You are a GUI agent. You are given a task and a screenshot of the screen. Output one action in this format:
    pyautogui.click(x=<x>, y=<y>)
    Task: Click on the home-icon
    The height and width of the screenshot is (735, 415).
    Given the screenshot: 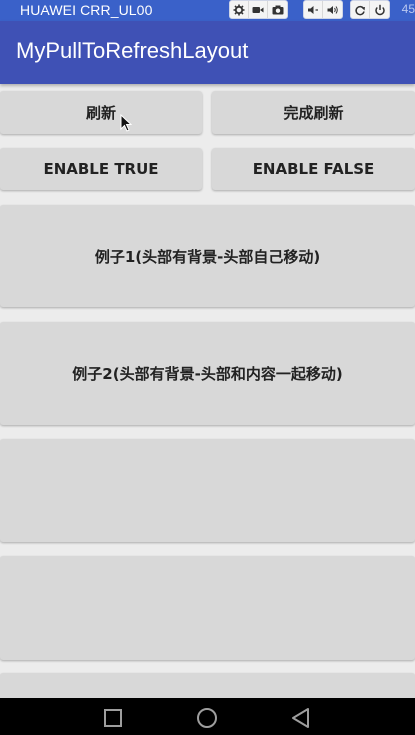 What is the action you would take?
    pyautogui.click(x=207, y=718)
    